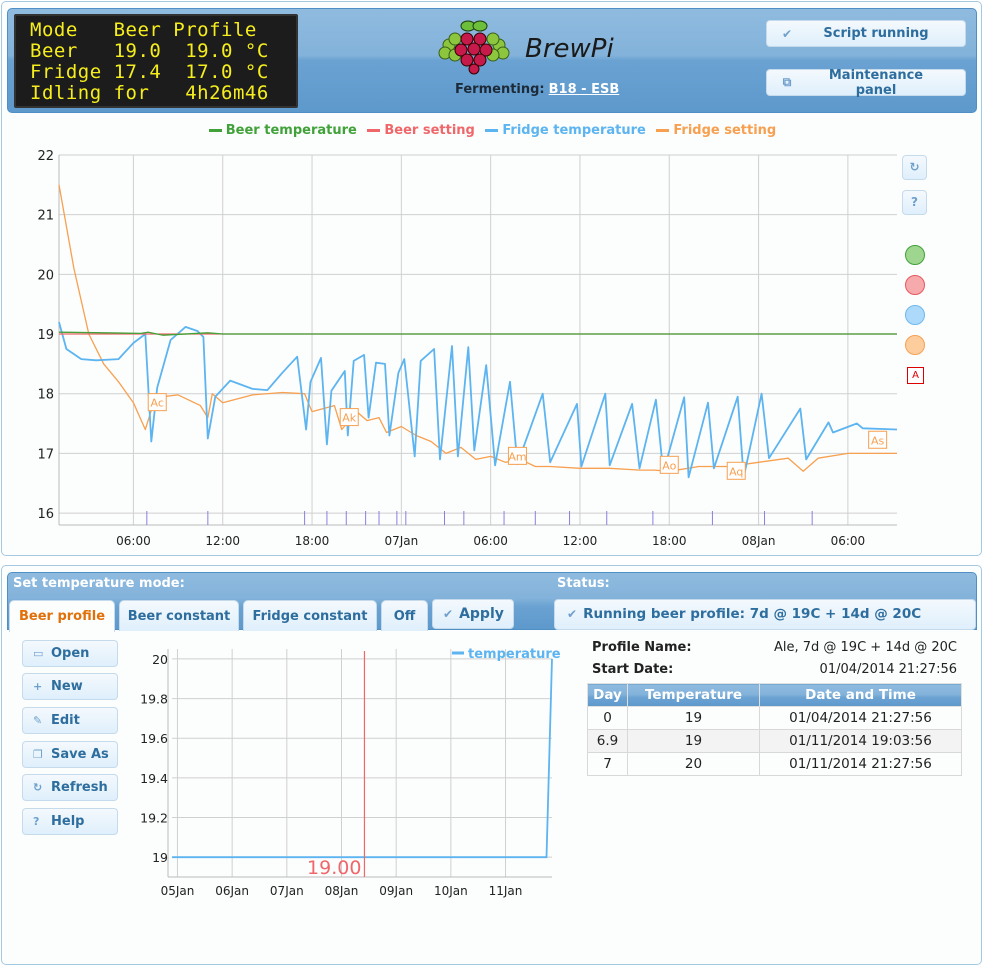 The height and width of the screenshot is (966, 983). Describe the element at coordinates (478, 400) in the screenshot. I see `series-fridge-temperature` at that location.